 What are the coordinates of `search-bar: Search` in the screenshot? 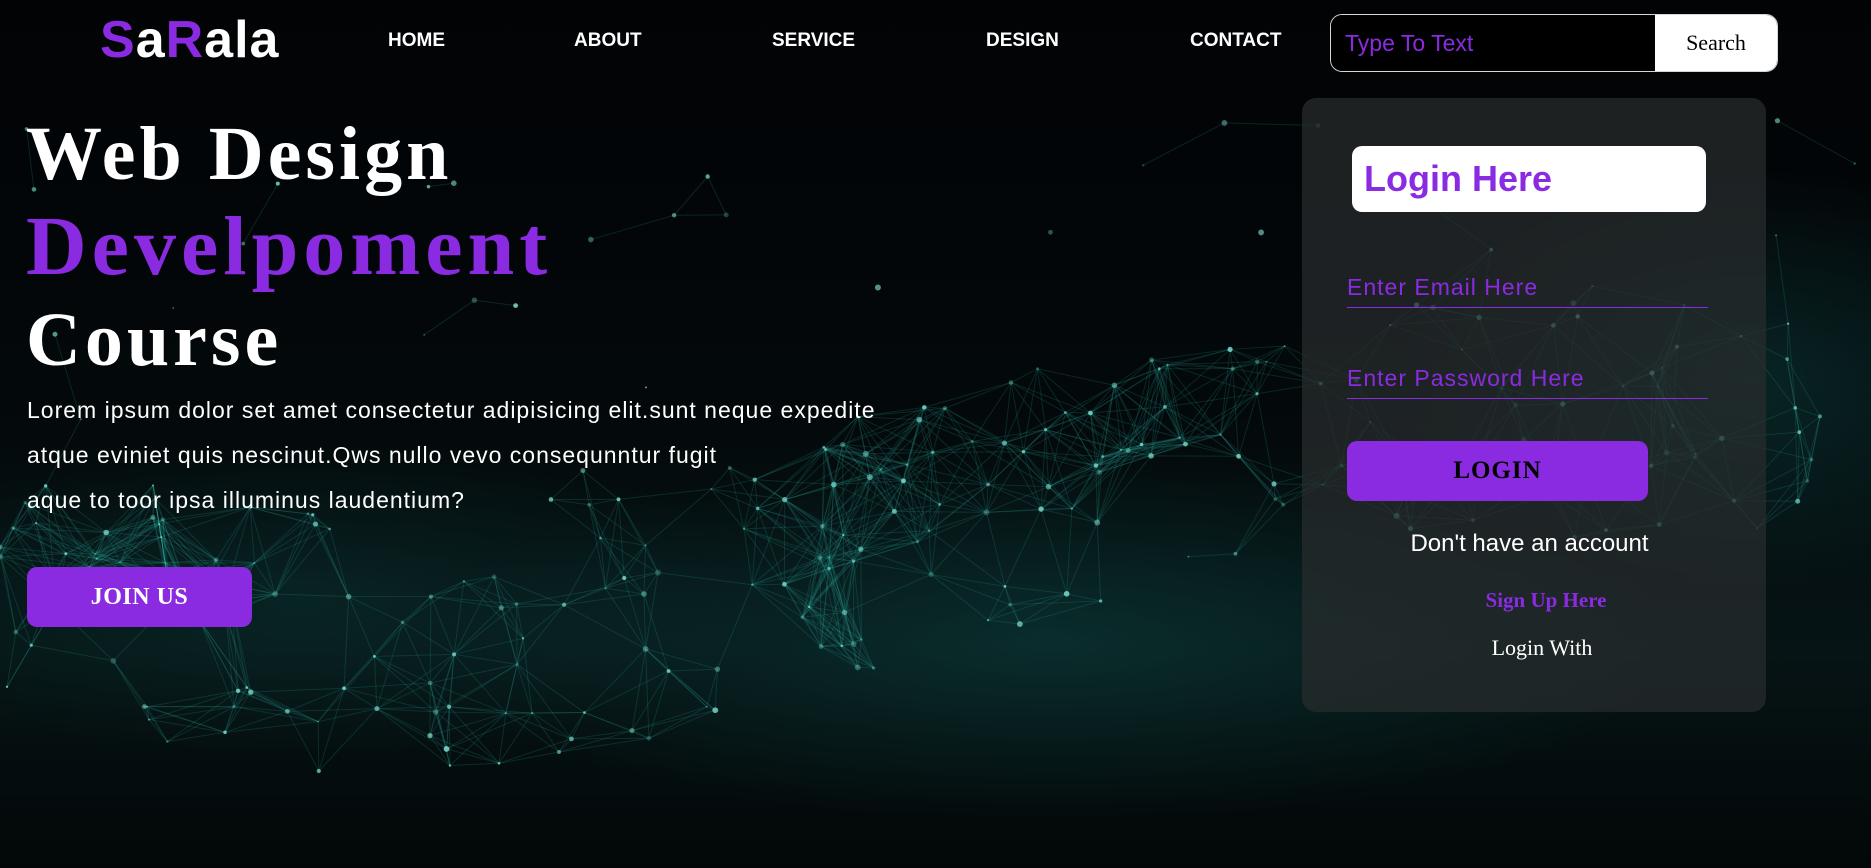 It's located at (1554, 43).